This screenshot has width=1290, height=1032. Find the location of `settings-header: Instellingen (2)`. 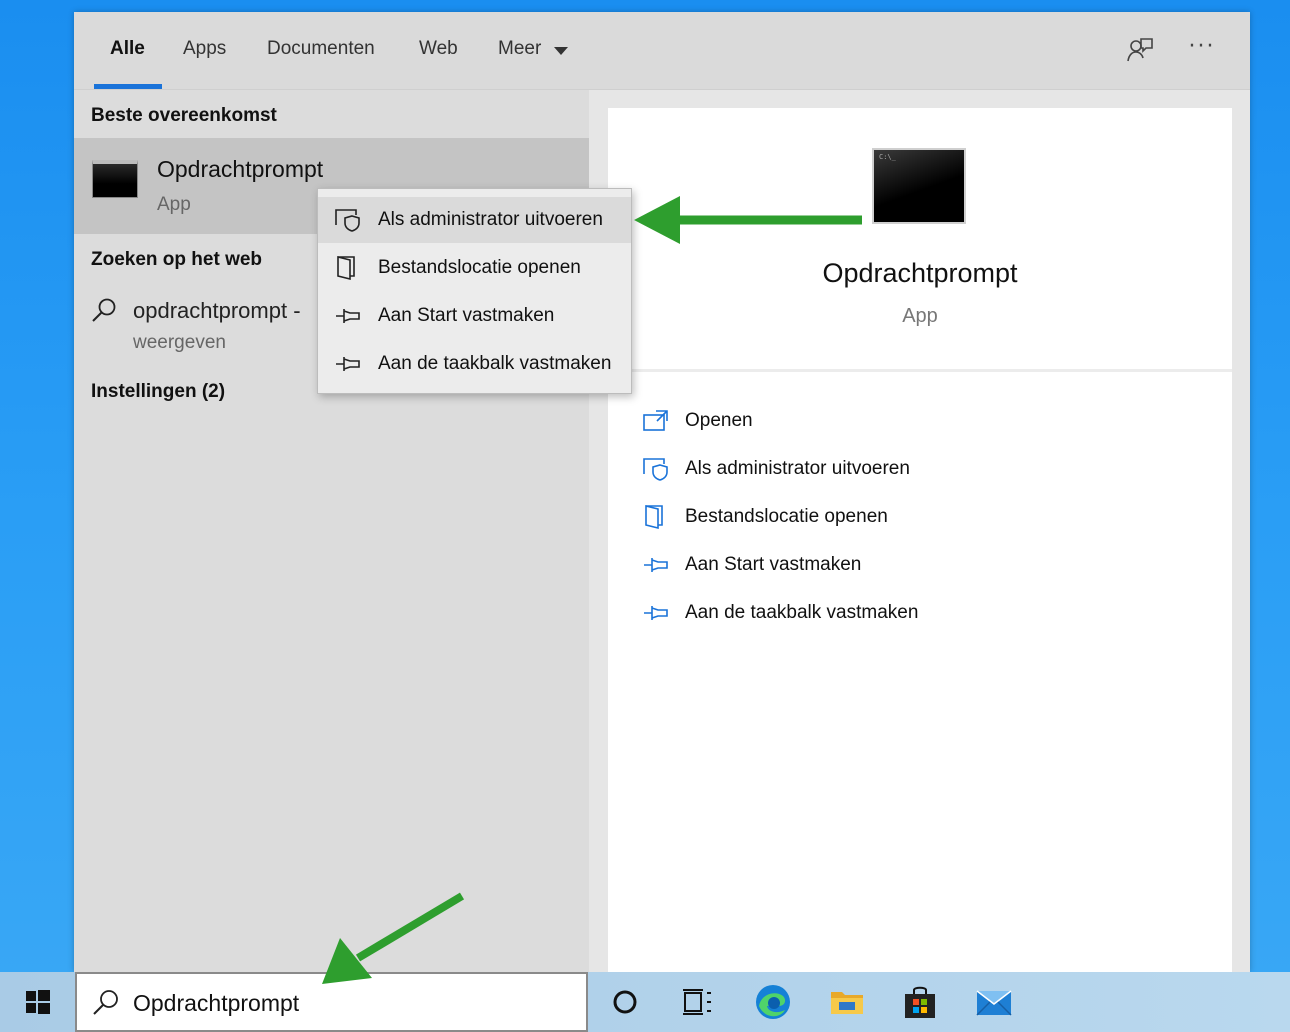

settings-header: Instellingen (2) is located at coordinates (158, 392).